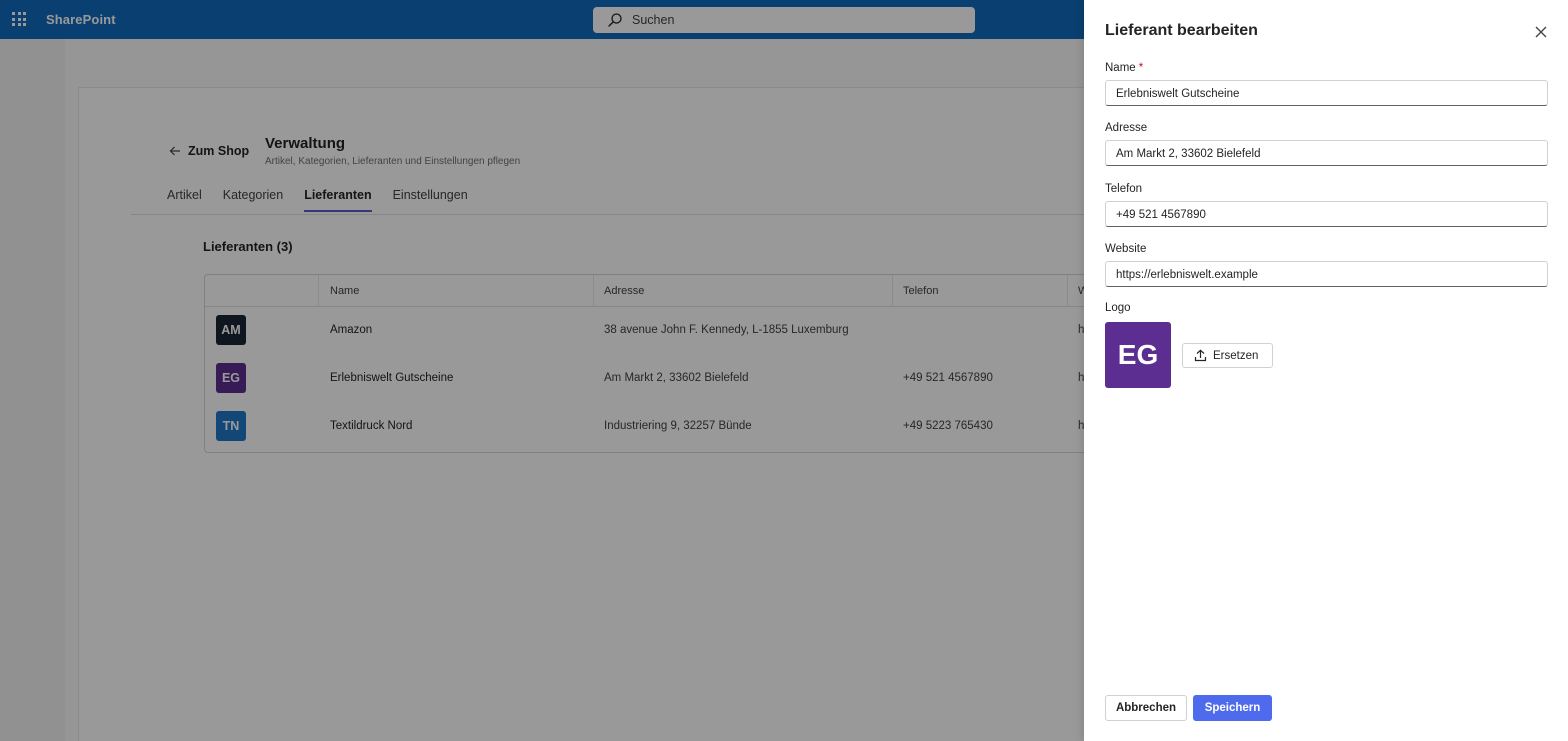 The width and height of the screenshot is (1568, 741). What do you see at coordinates (1181, 30) in the screenshot?
I see `panel-title: Lieferant bearbeiten` at bounding box center [1181, 30].